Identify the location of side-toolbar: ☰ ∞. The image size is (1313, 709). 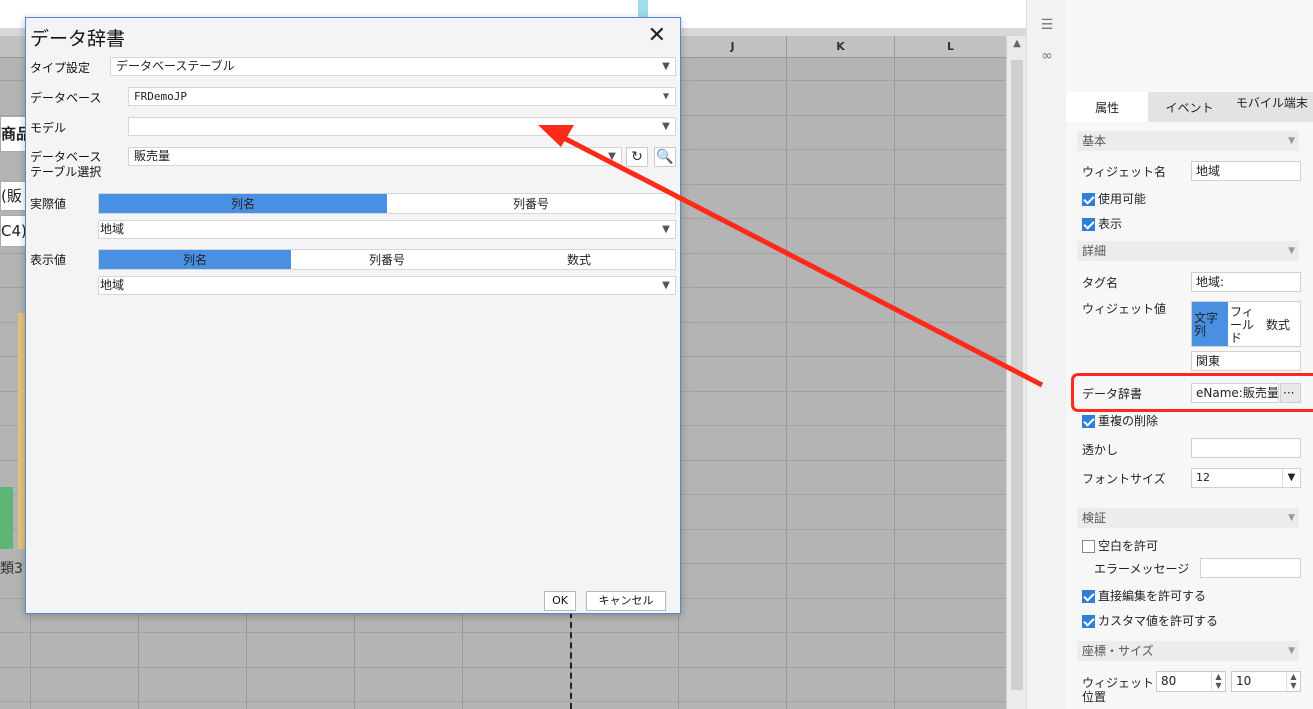
(1046, 354).